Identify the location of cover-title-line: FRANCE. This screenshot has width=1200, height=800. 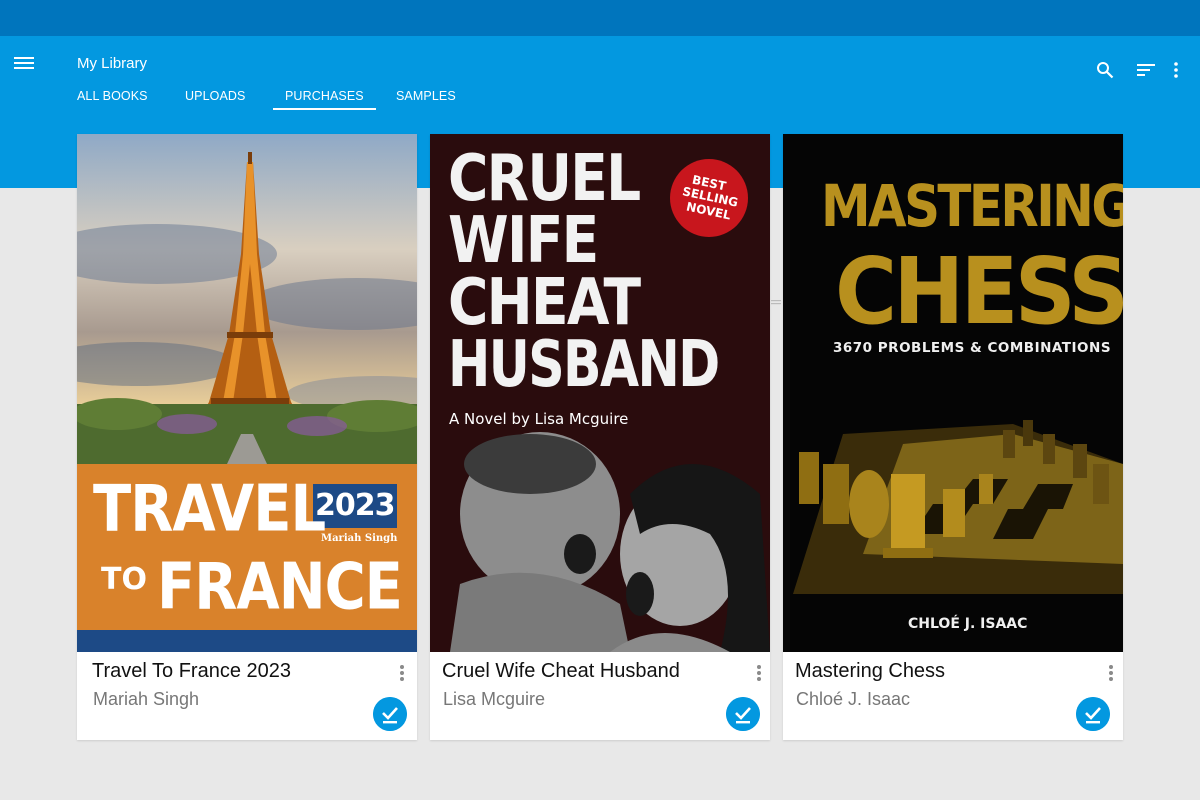
(280, 587).